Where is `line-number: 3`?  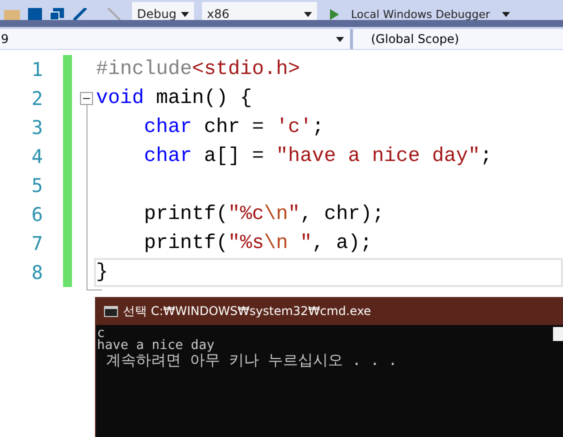 line-number: 3 is located at coordinates (37, 128).